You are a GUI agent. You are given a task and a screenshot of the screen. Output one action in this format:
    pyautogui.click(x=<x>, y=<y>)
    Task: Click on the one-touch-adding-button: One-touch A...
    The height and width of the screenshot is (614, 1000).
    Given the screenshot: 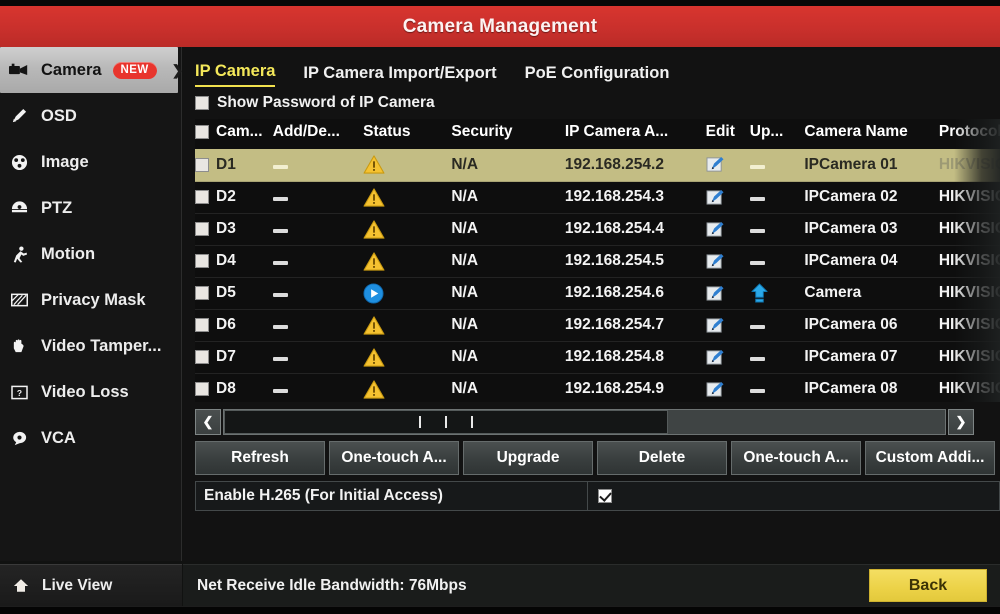 What is the action you would take?
    pyautogui.click(x=796, y=458)
    